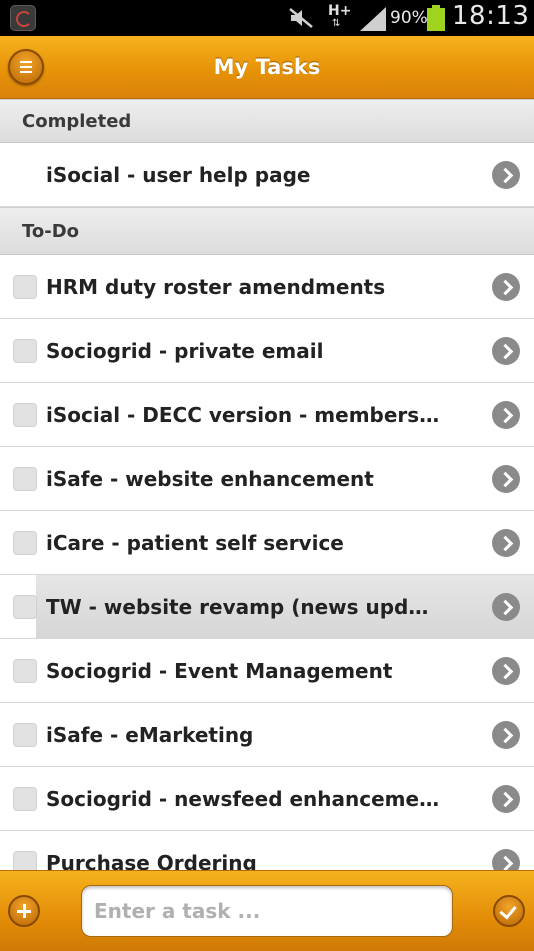  What do you see at coordinates (77, 121) in the screenshot?
I see `section-label: Completed` at bounding box center [77, 121].